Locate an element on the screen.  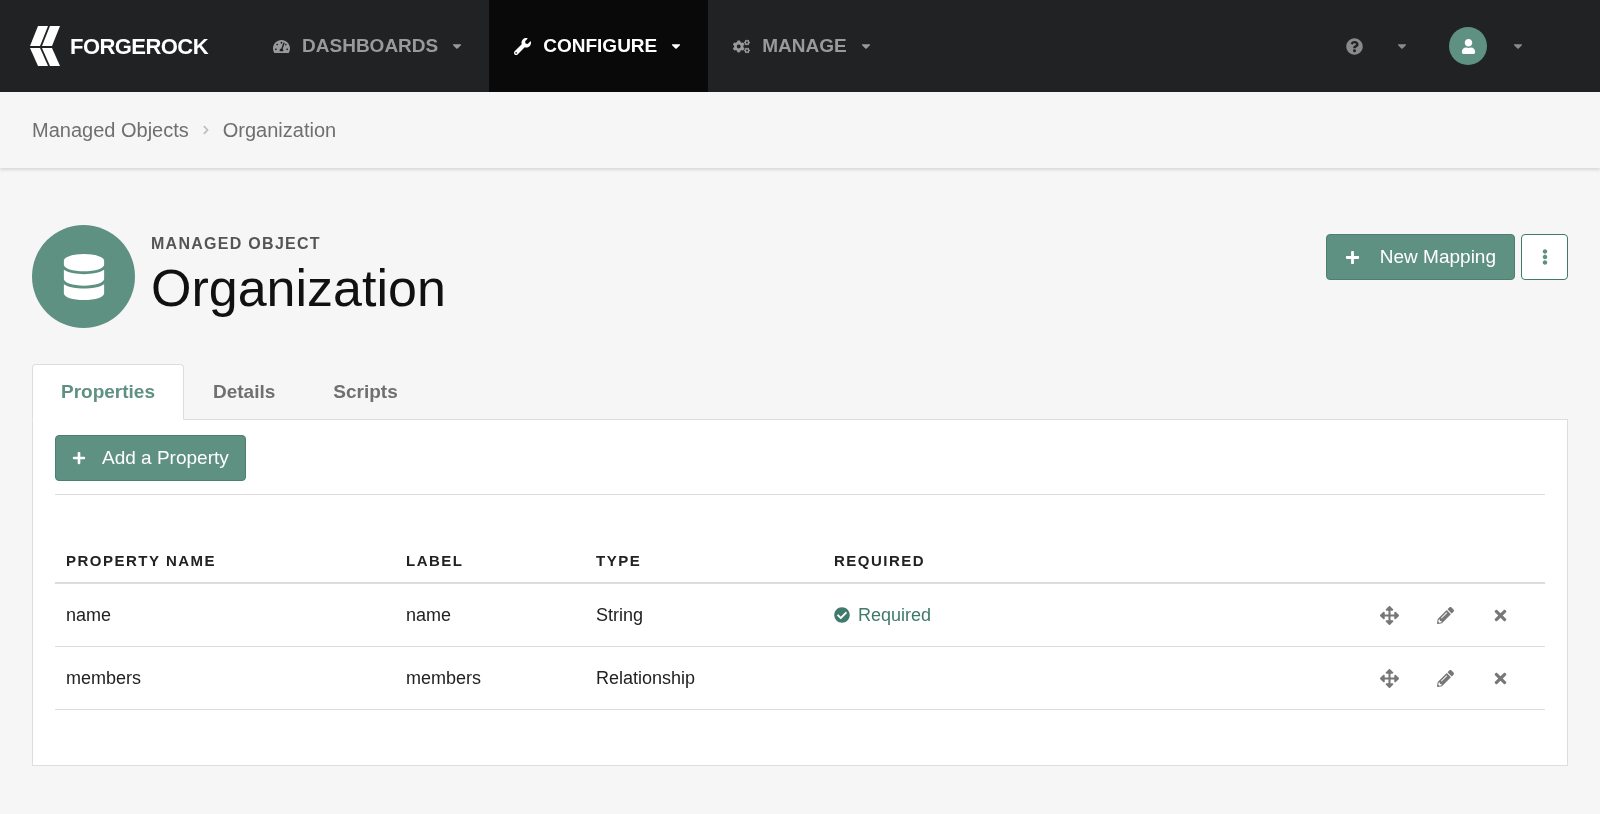
more-options-button is located at coordinates (1544, 257).